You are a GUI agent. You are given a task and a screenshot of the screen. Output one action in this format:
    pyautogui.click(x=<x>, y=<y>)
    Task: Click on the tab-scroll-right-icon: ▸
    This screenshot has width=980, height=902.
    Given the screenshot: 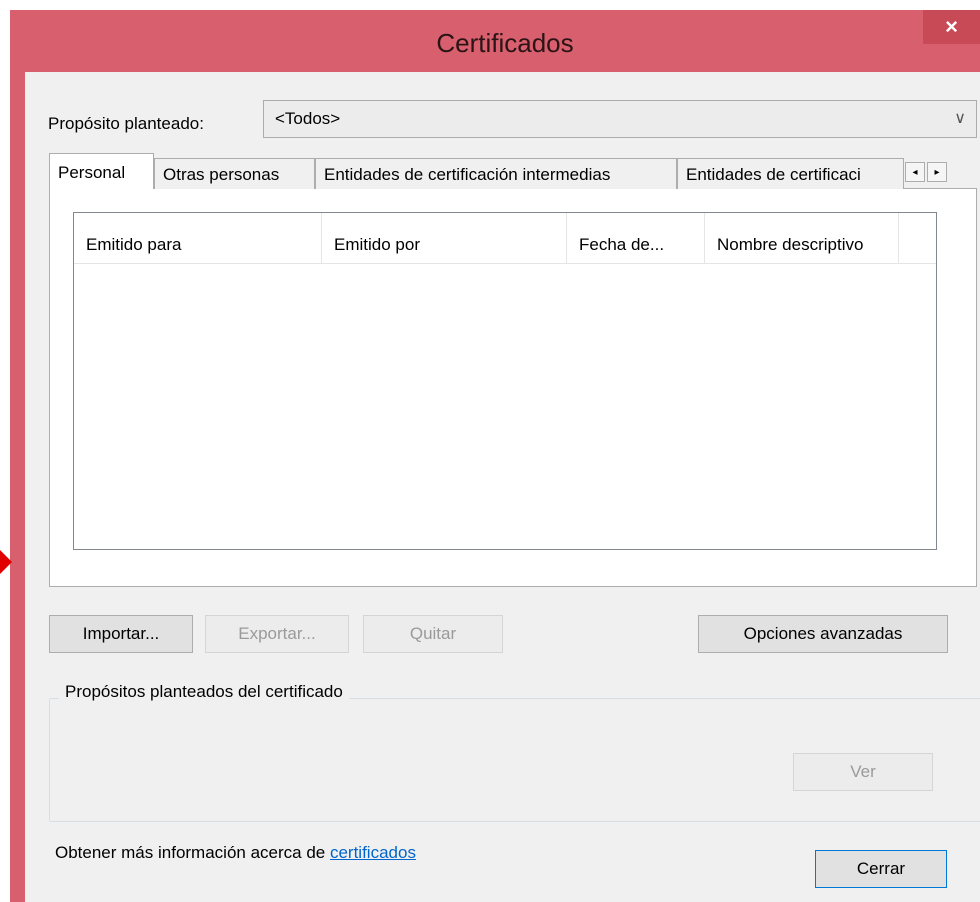 What is the action you would take?
    pyautogui.click(x=937, y=172)
    